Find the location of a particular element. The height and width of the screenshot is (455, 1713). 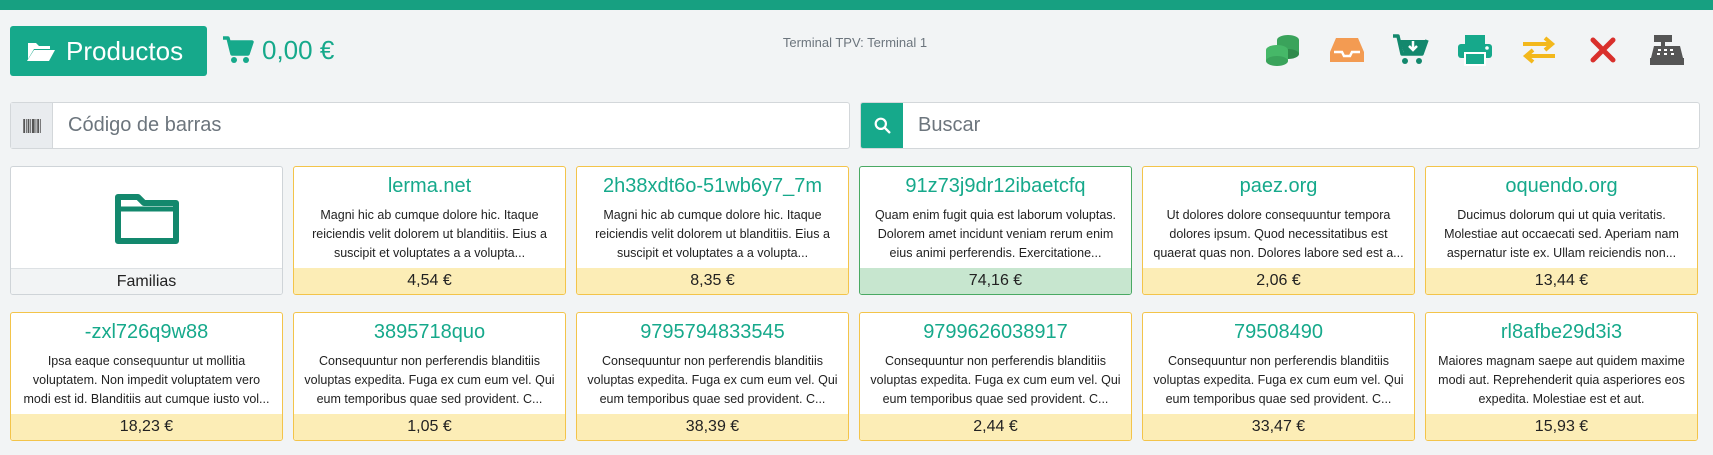

search-icon is located at coordinates (882, 125).